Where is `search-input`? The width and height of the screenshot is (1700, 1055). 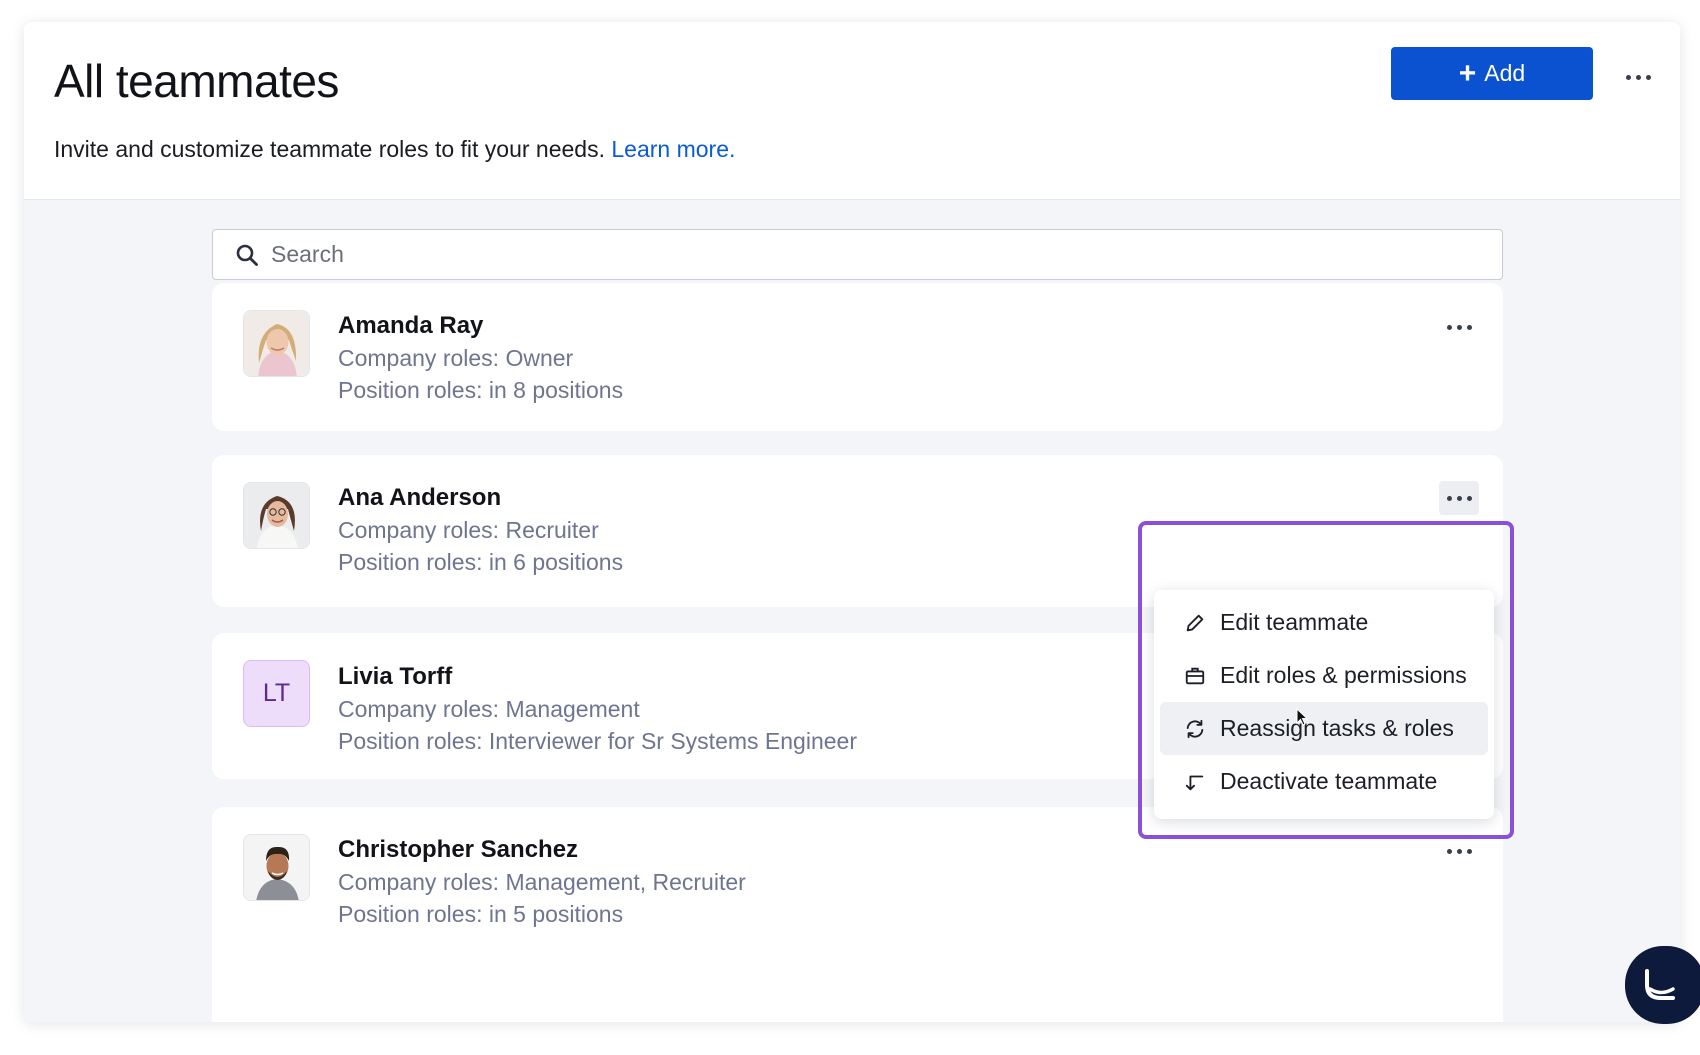
search-input is located at coordinates (871, 254).